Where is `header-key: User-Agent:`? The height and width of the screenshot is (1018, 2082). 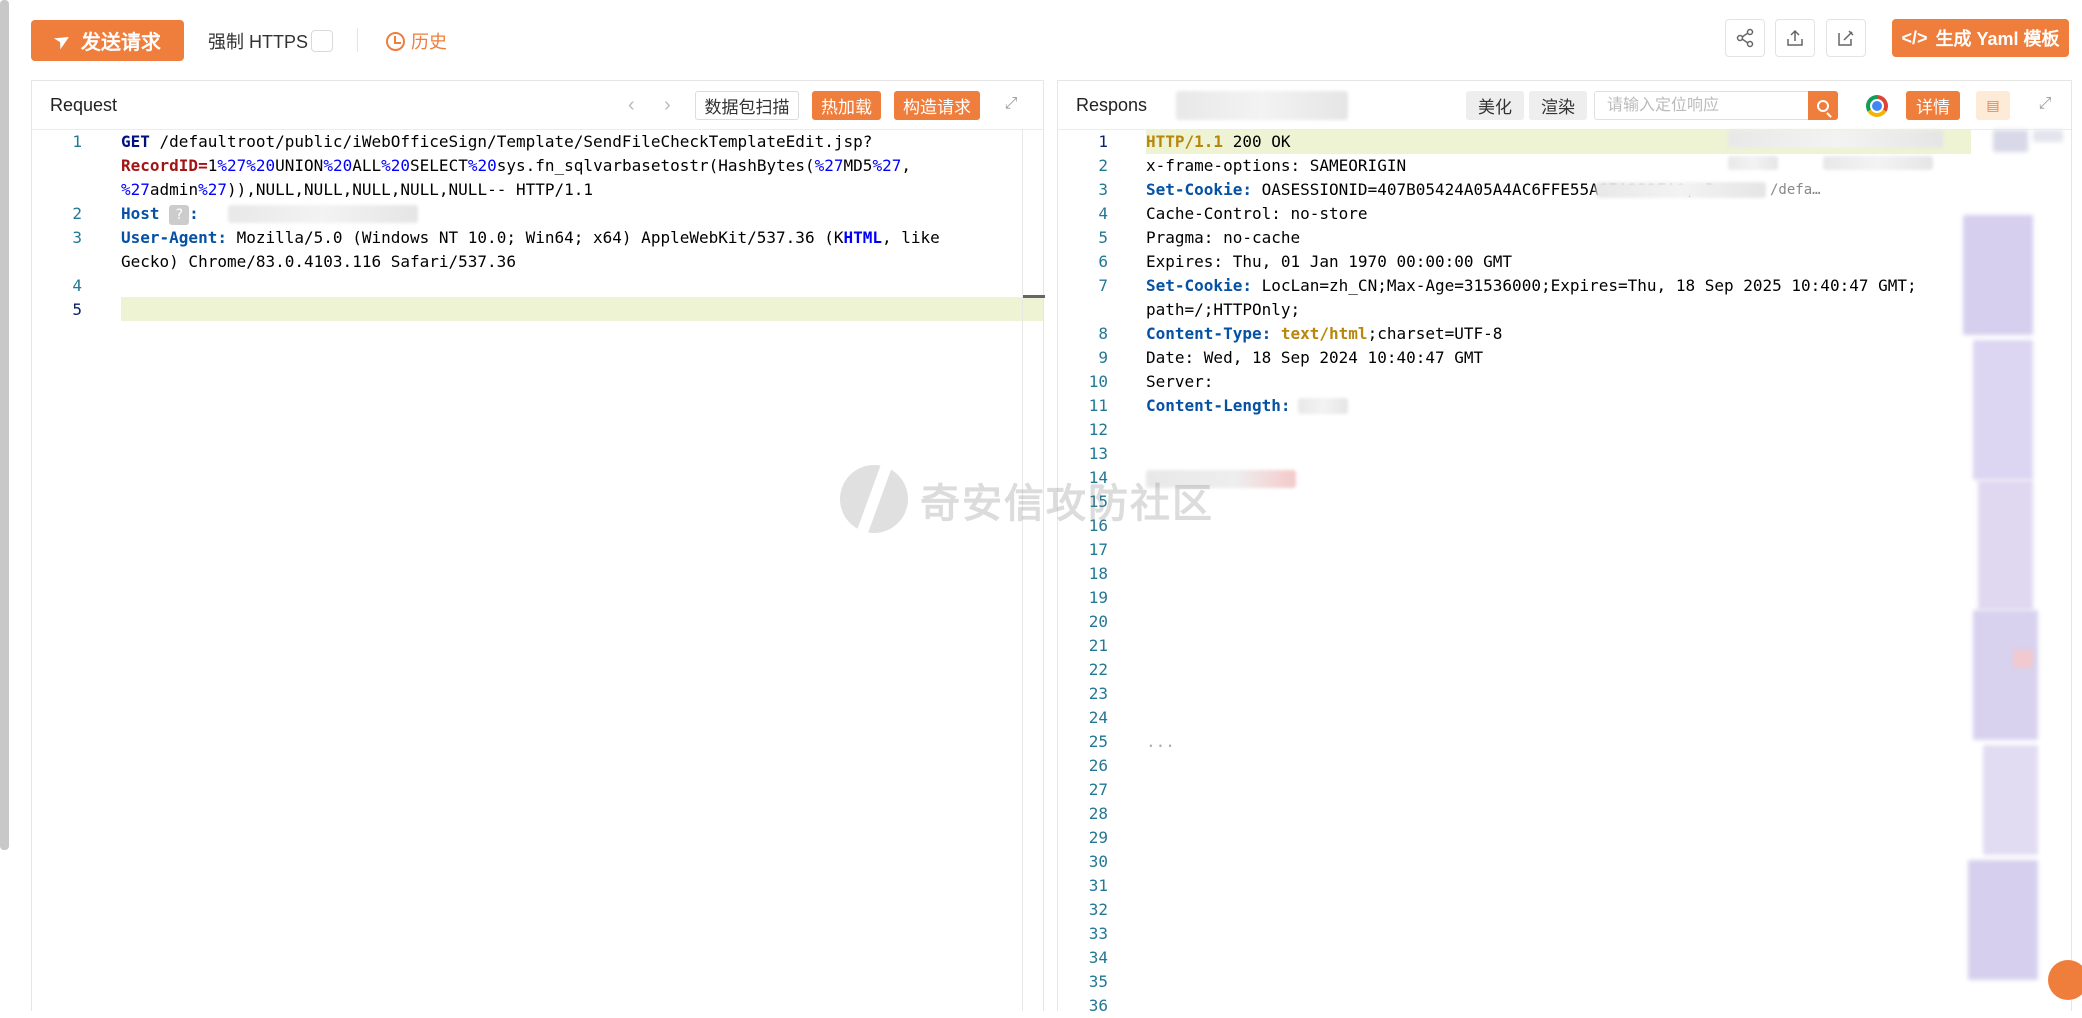
header-key: User-Agent: is located at coordinates (174, 237).